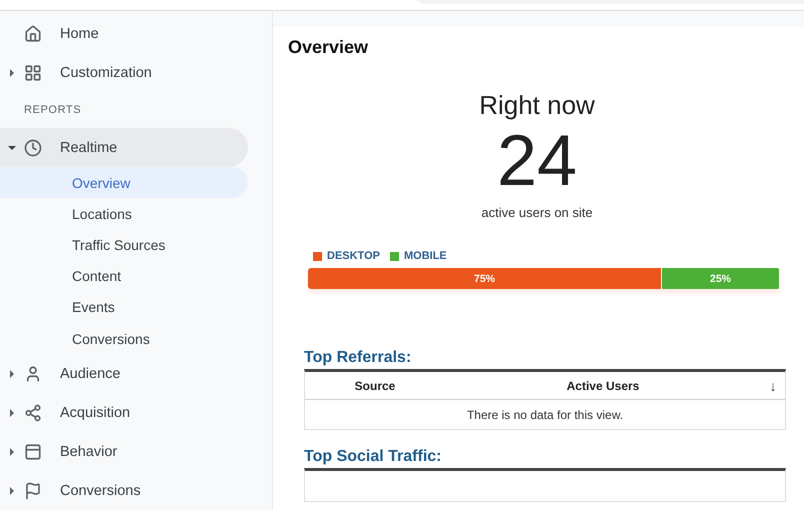  What do you see at coordinates (33, 34) in the screenshot?
I see `home-icon` at bounding box center [33, 34].